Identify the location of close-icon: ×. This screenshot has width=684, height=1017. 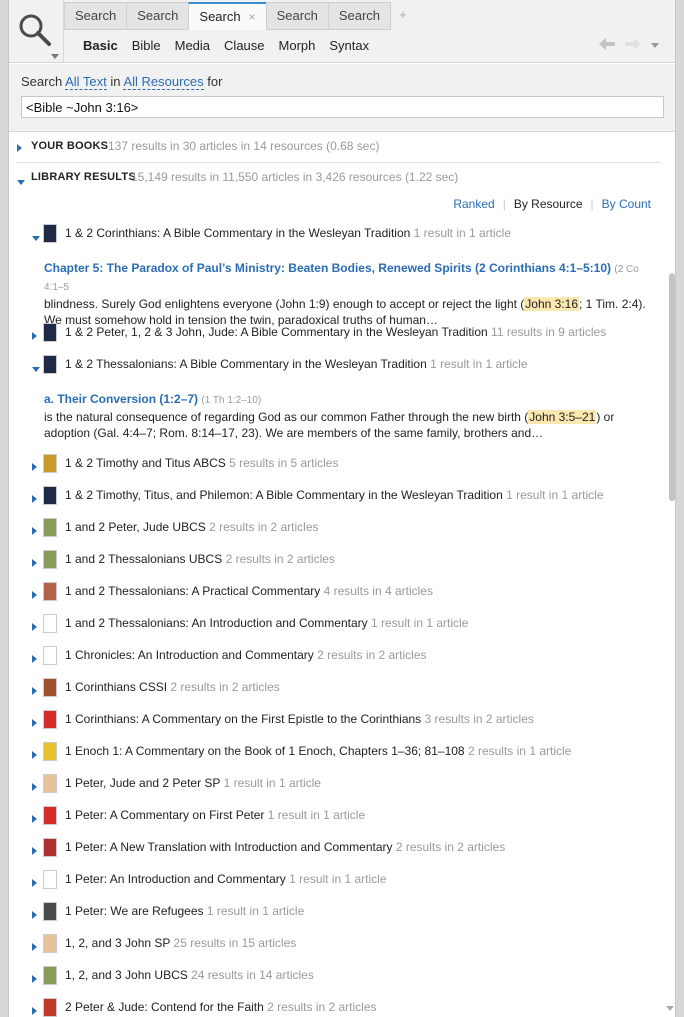
(252, 17).